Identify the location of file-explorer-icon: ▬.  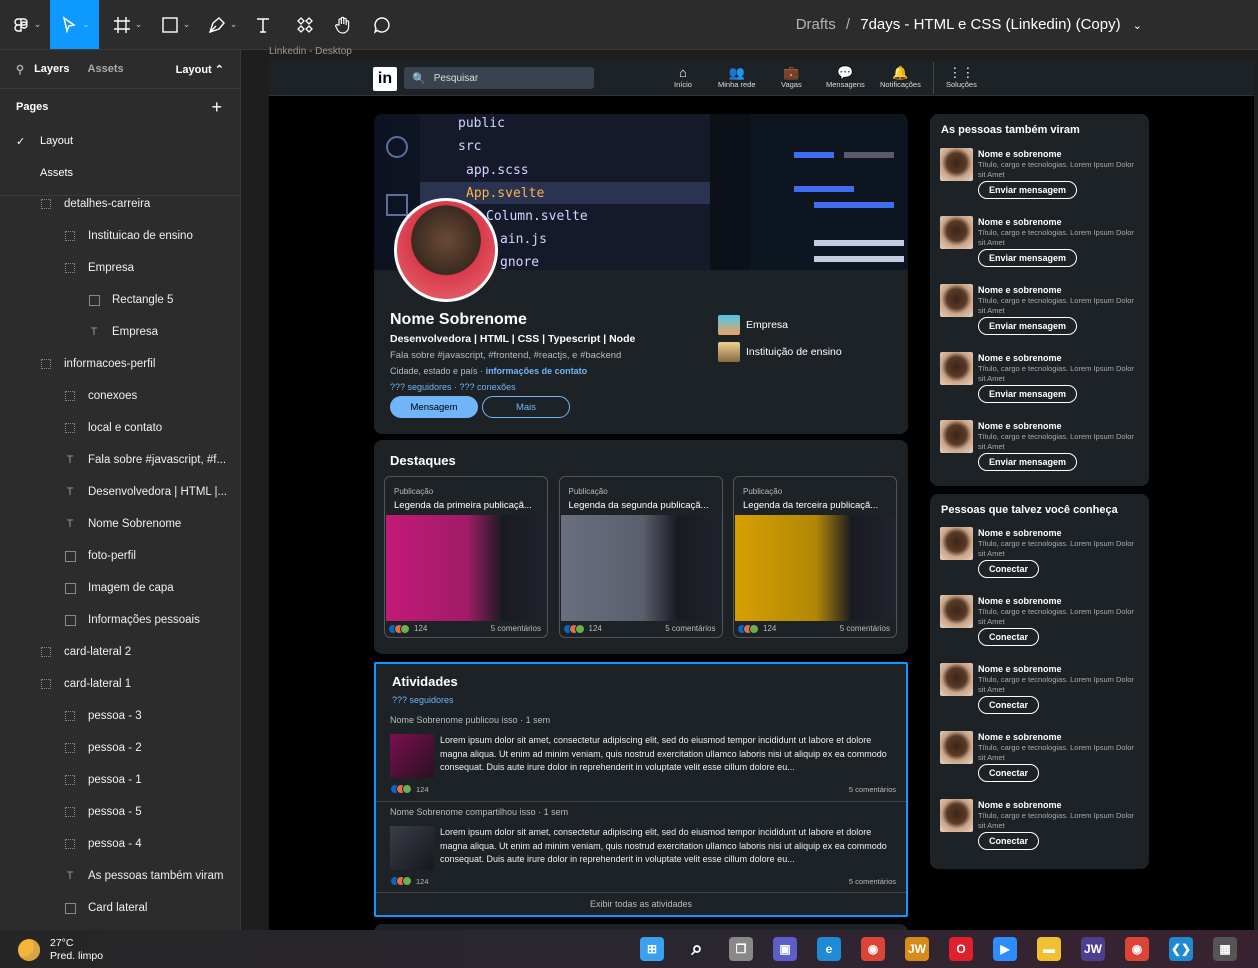
(1049, 949).